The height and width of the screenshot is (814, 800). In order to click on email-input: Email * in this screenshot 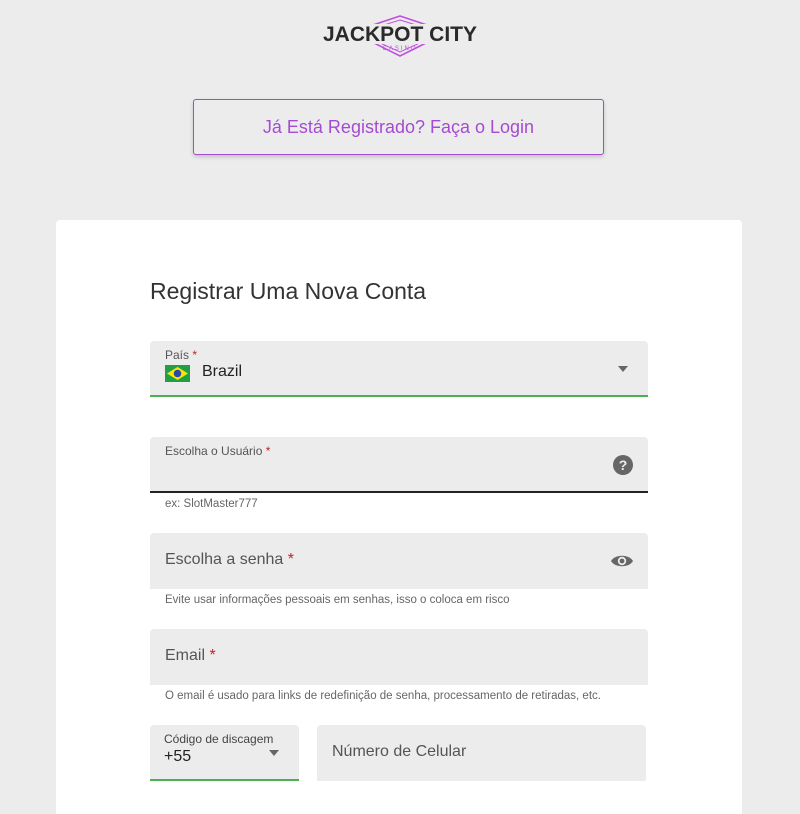, I will do `click(399, 657)`.